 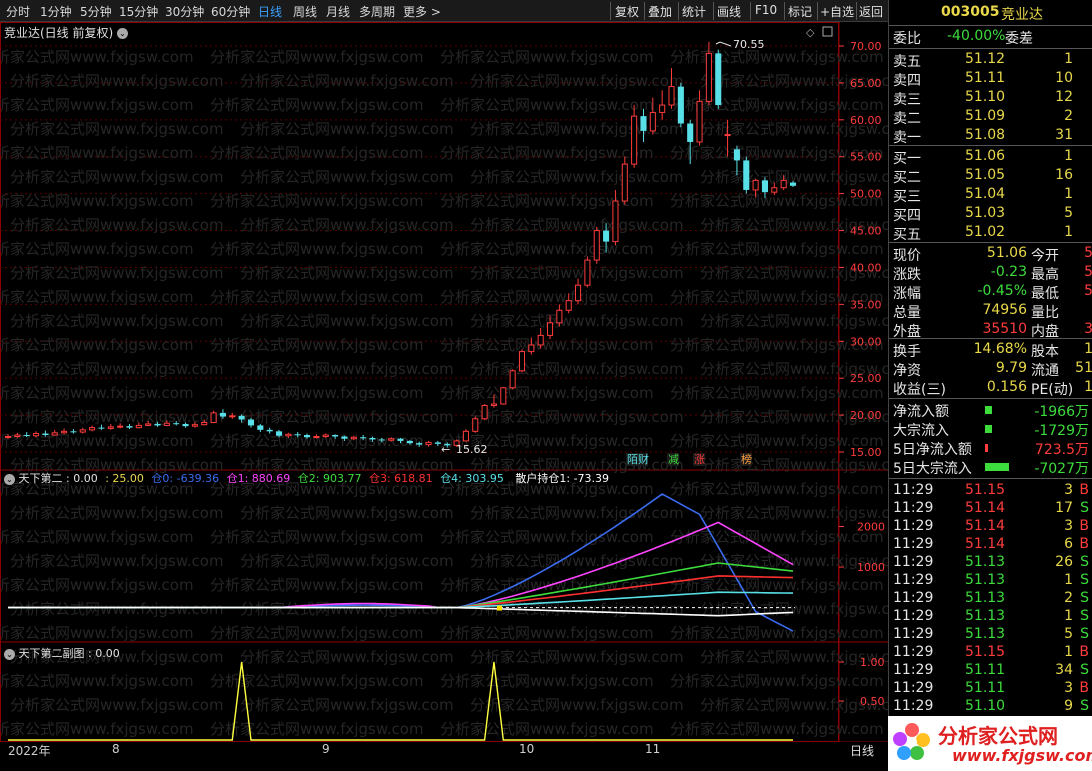 What do you see at coordinates (1064, 97) in the screenshot?
I see `ask-volume: 12` at bounding box center [1064, 97].